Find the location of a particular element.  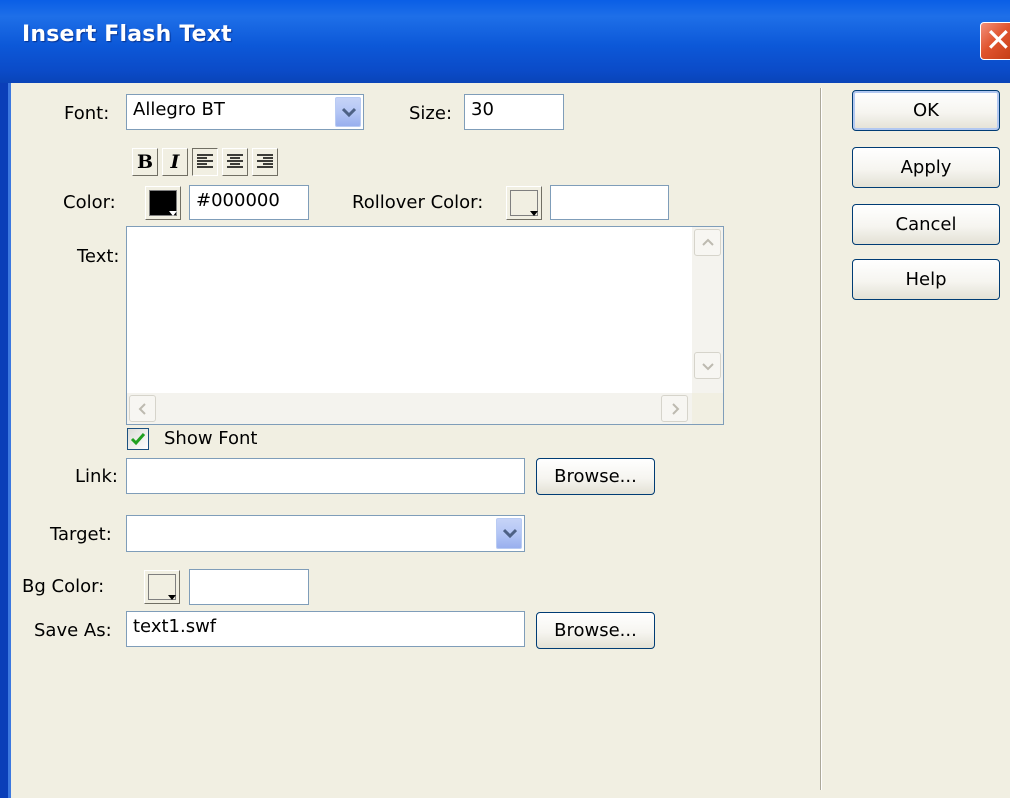

size-input-value: 30 is located at coordinates (482, 109).